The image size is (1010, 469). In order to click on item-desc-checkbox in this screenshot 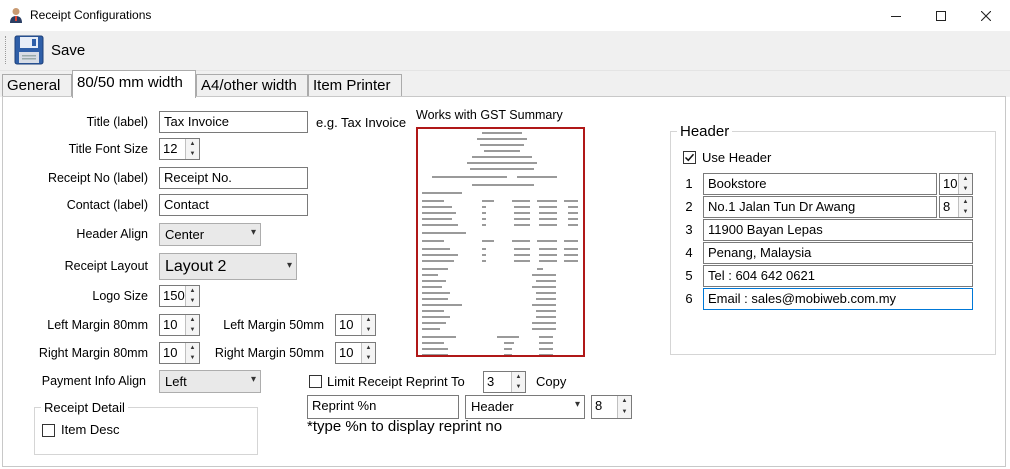, I will do `click(48, 430)`.